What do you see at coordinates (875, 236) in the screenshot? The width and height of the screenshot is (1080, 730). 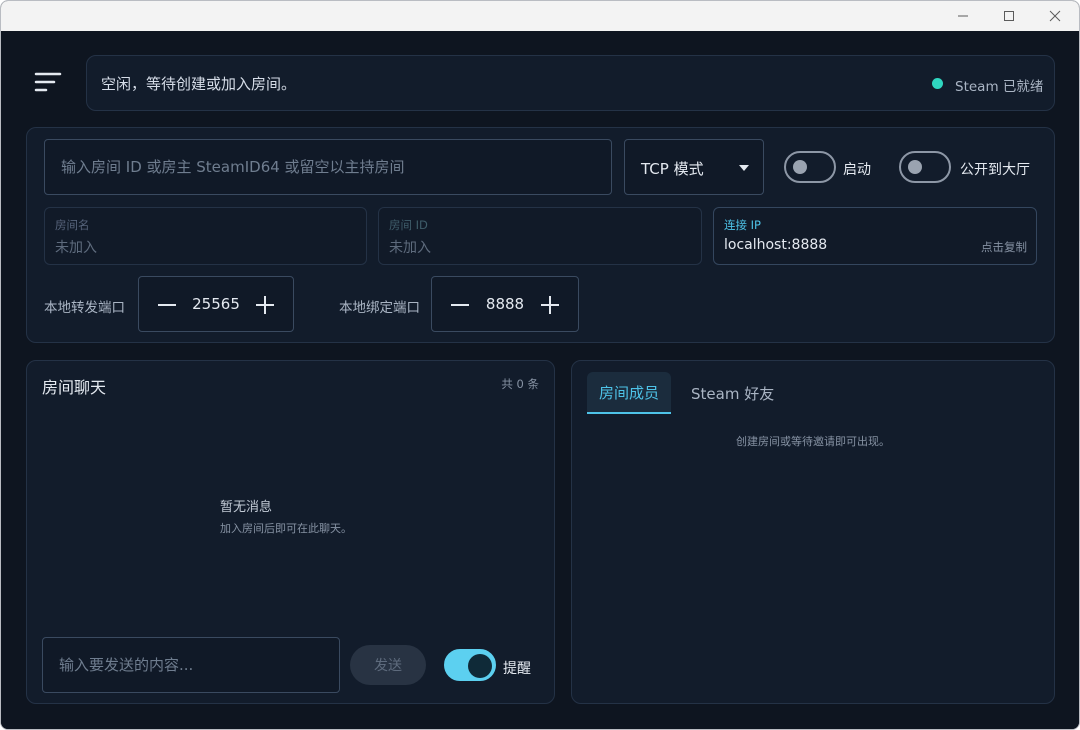 I see `connect-ip-field: 连接 IP localhost:8888 点击复制` at bounding box center [875, 236].